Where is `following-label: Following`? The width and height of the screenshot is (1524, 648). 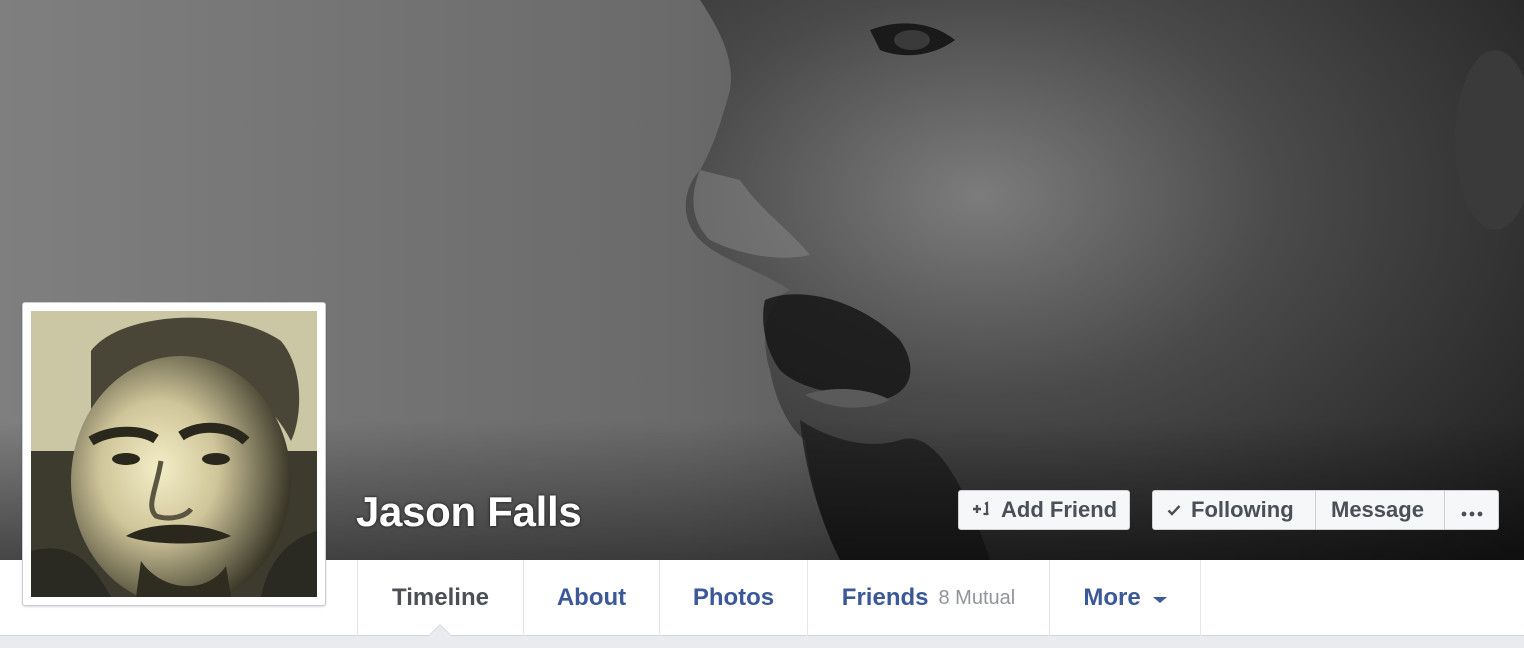 following-label: Following is located at coordinates (1242, 509).